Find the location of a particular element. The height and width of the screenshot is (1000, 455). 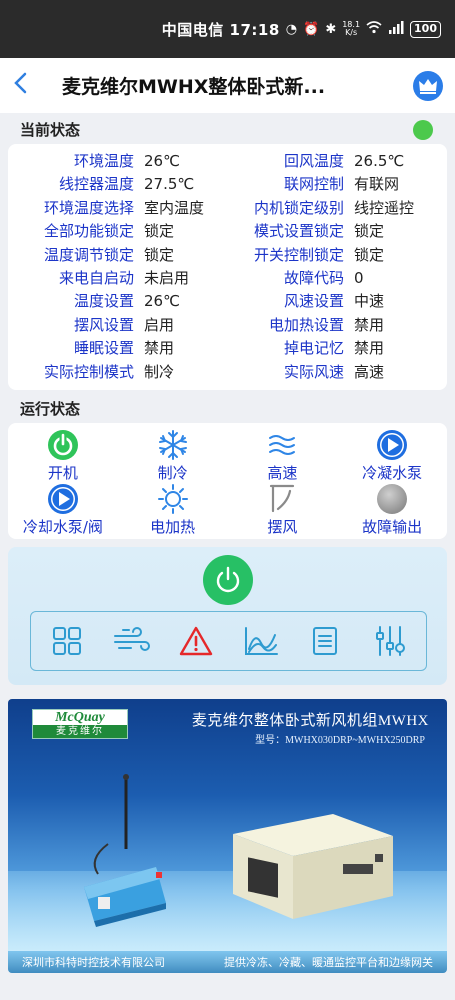

banner-footer: 深圳市科特时控技术有限公司 提供冷冻、冷藏、暖通监控平台和边缘网关 is located at coordinates (227, 961).